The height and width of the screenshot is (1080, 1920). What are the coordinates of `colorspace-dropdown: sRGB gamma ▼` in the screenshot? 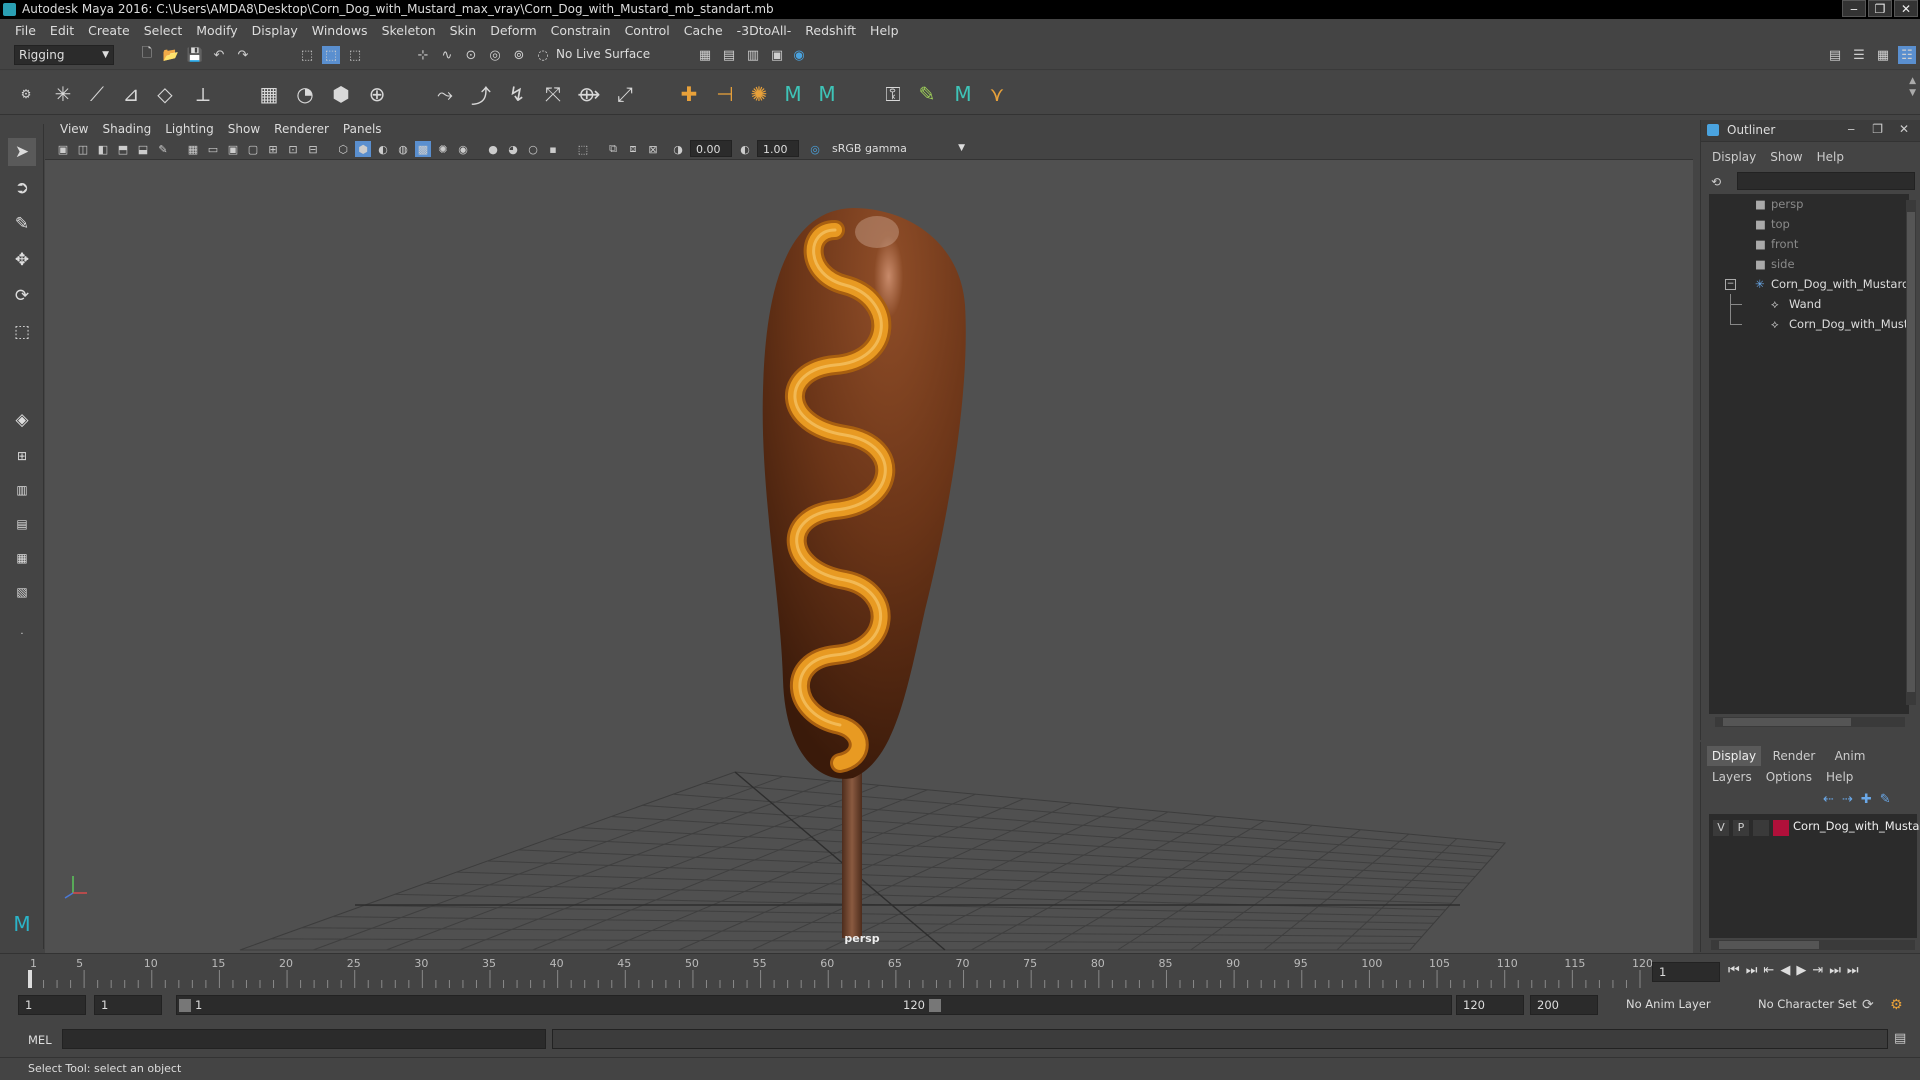 It's located at (897, 148).